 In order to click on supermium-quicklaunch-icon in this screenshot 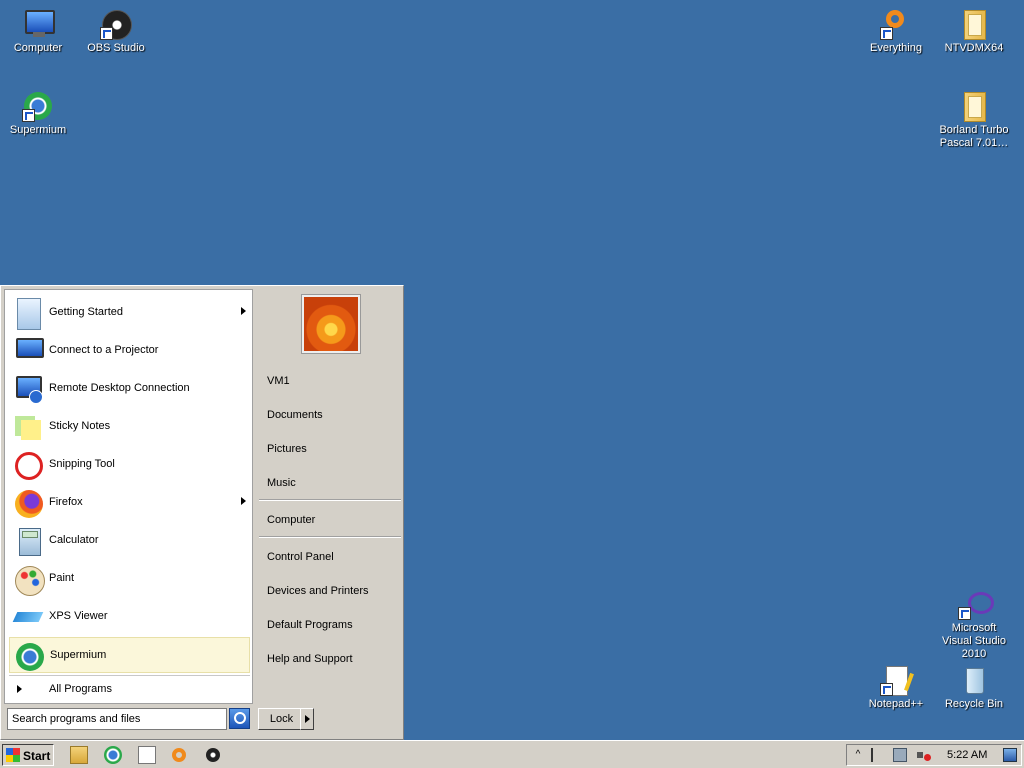, I will do `click(113, 755)`.